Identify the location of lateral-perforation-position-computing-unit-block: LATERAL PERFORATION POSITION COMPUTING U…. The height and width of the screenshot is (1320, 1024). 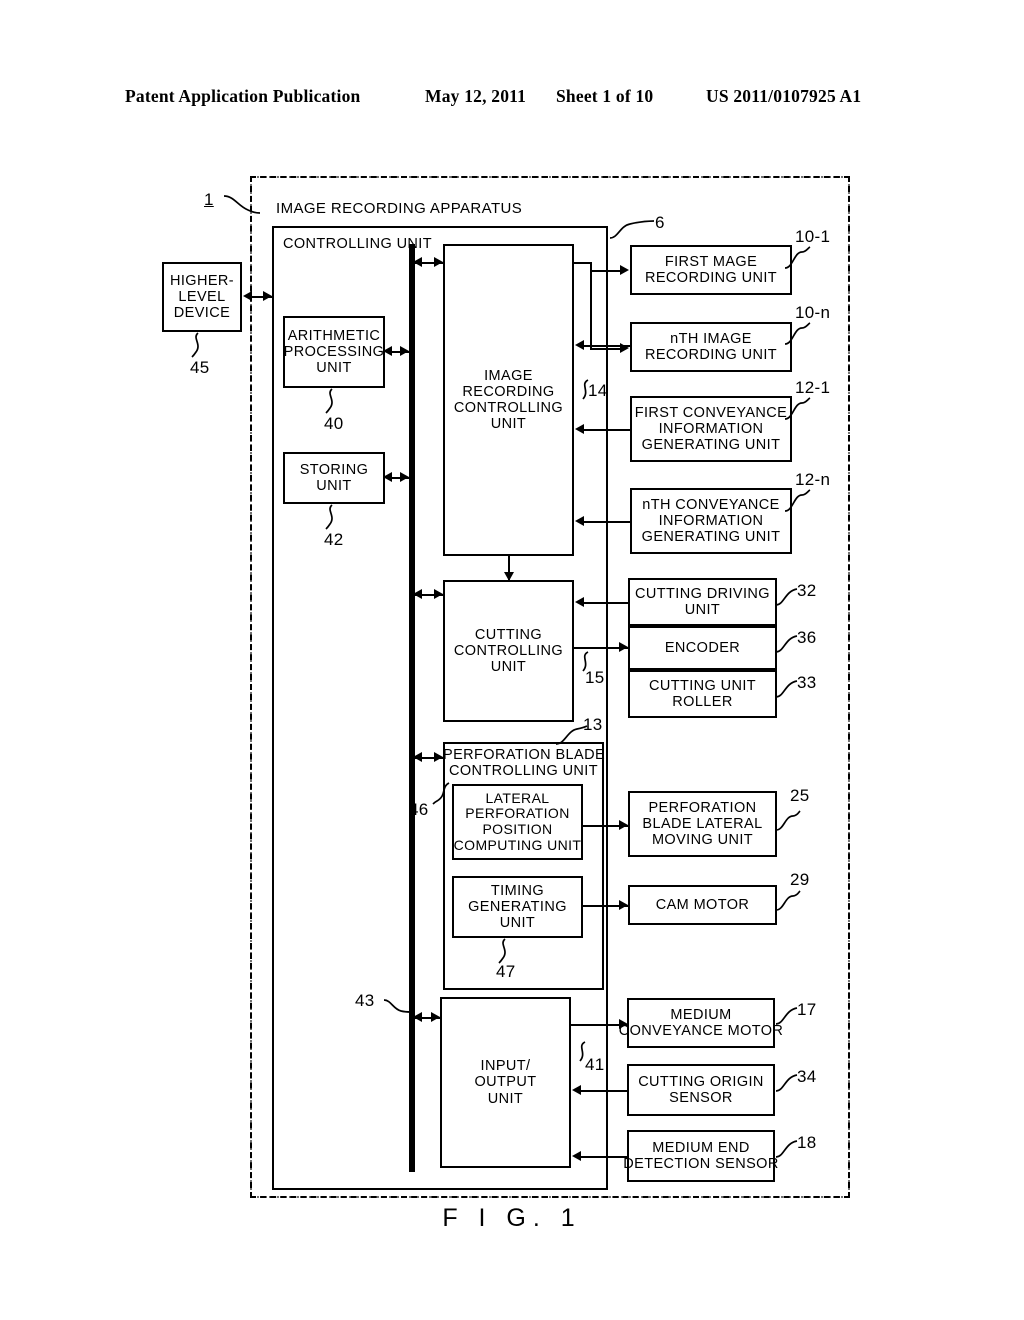
(517, 822).